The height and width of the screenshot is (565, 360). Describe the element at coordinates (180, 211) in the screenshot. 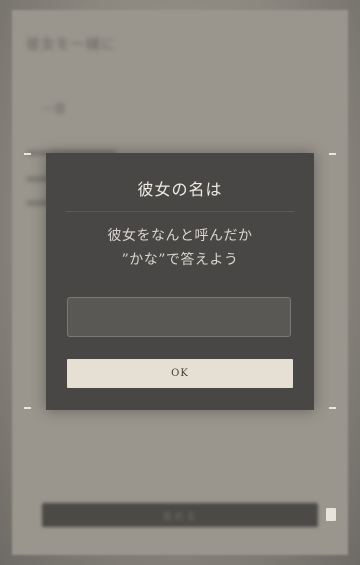

I see `title-divider` at that location.